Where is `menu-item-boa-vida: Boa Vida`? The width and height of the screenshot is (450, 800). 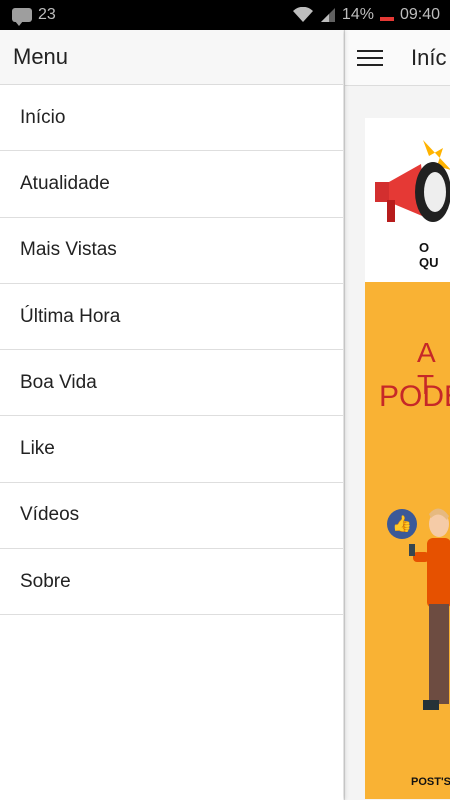 menu-item-boa-vida: Boa Vida is located at coordinates (171, 383).